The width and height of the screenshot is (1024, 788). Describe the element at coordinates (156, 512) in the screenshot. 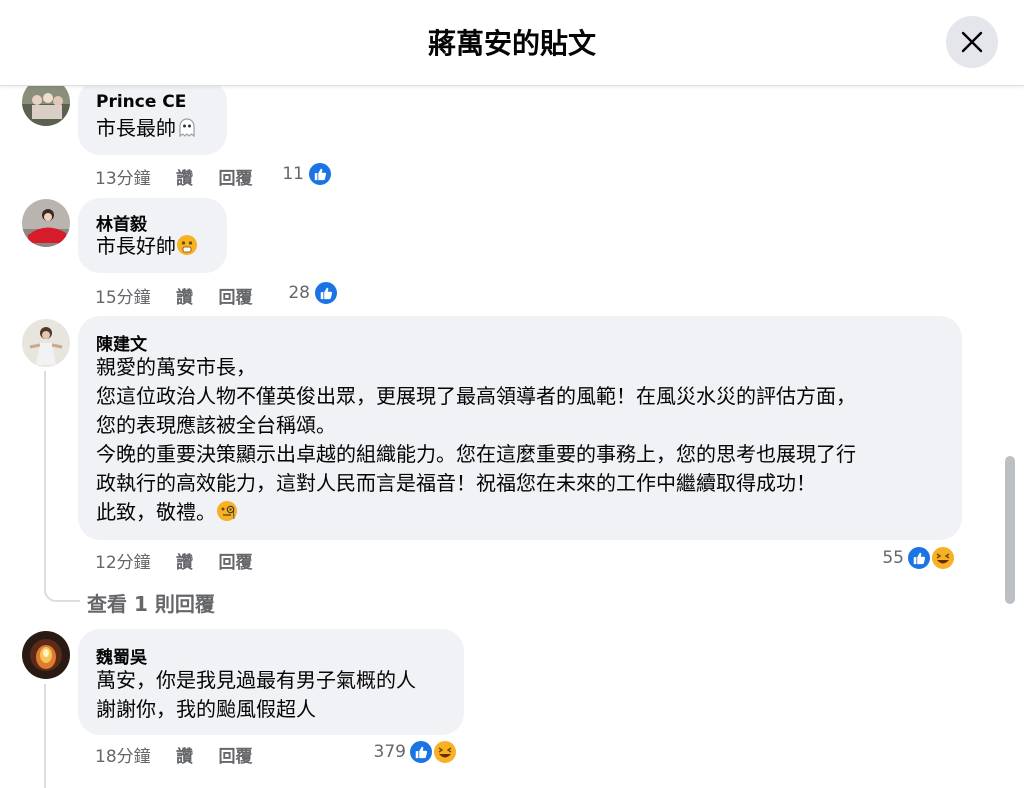

I see `comment-line: 此致，敬禮。` at that location.